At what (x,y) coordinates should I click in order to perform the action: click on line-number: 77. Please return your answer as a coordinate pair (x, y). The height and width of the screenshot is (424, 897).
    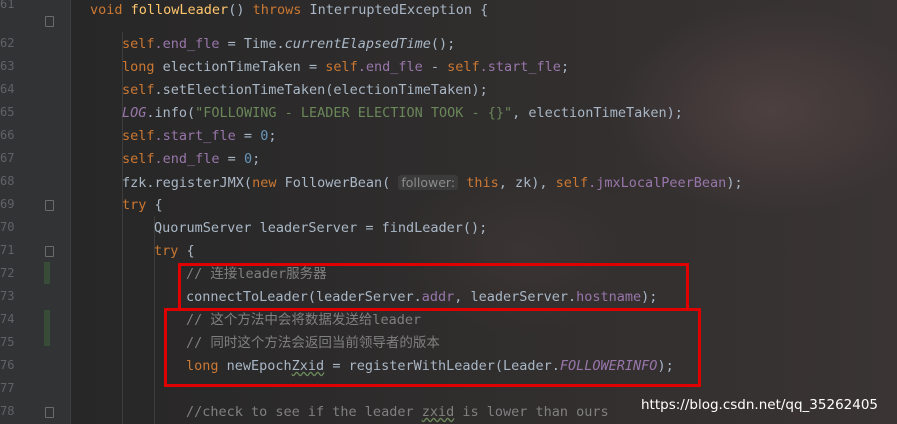
    Looking at the image, I should click on (7, 388).